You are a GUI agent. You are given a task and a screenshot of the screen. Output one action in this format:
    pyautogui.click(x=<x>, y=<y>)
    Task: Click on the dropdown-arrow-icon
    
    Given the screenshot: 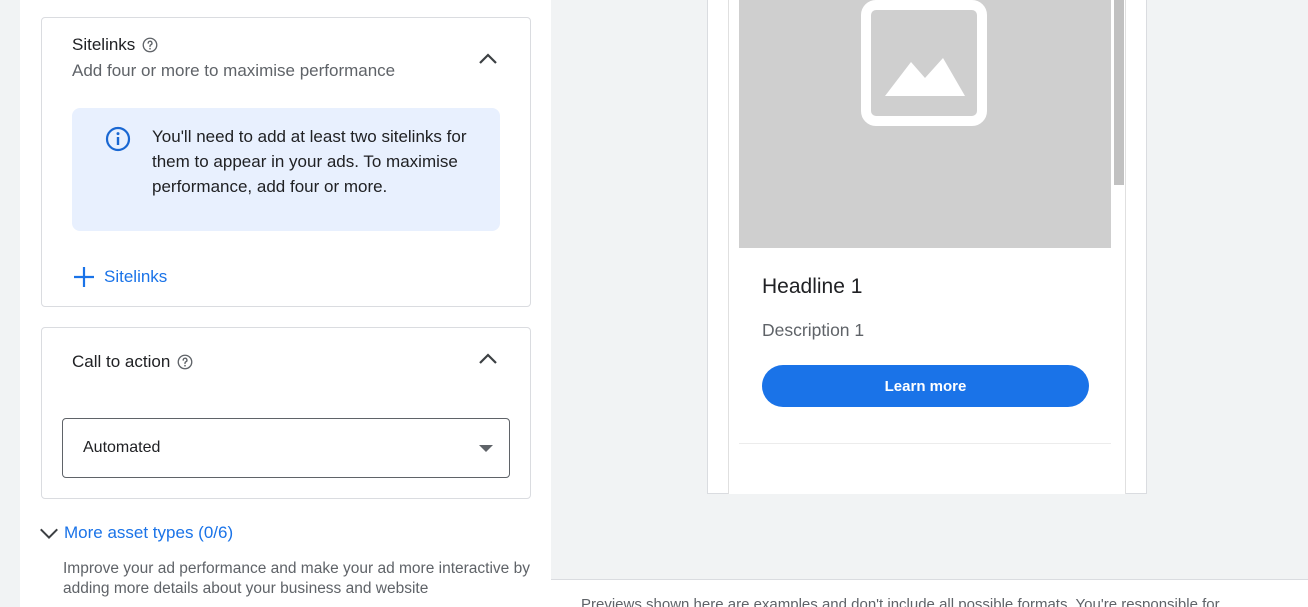 What is the action you would take?
    pyautogui.click(x=486, y=448)
    